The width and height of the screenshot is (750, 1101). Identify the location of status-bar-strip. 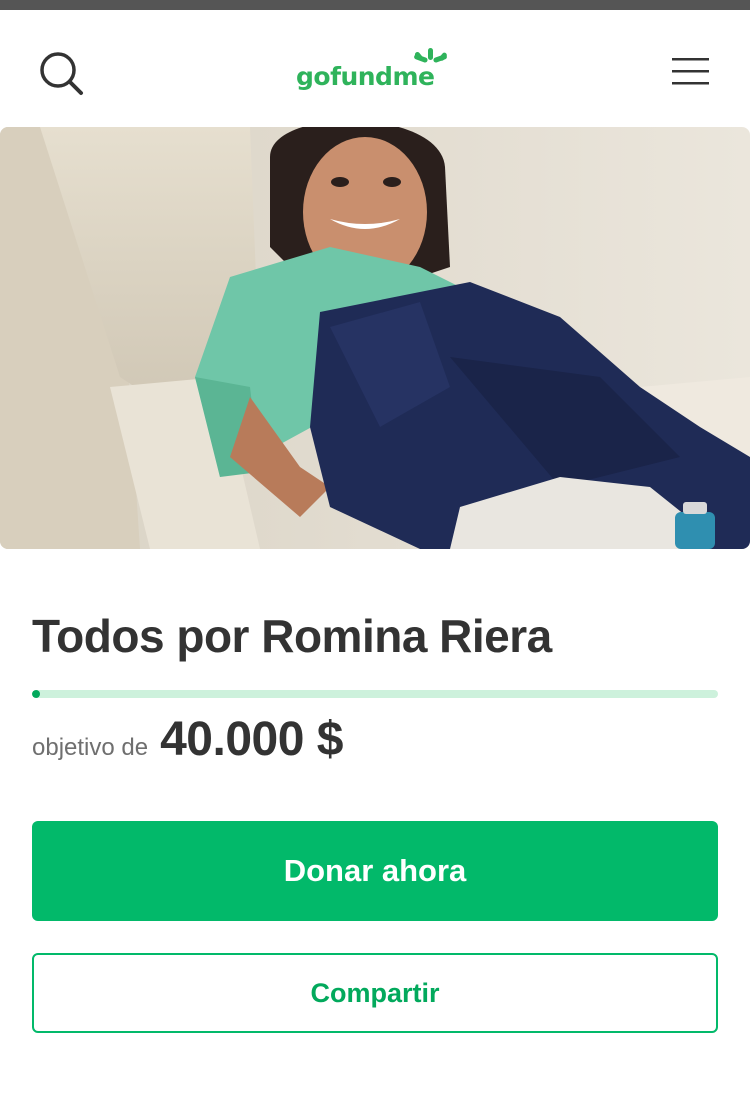
(375, 5).